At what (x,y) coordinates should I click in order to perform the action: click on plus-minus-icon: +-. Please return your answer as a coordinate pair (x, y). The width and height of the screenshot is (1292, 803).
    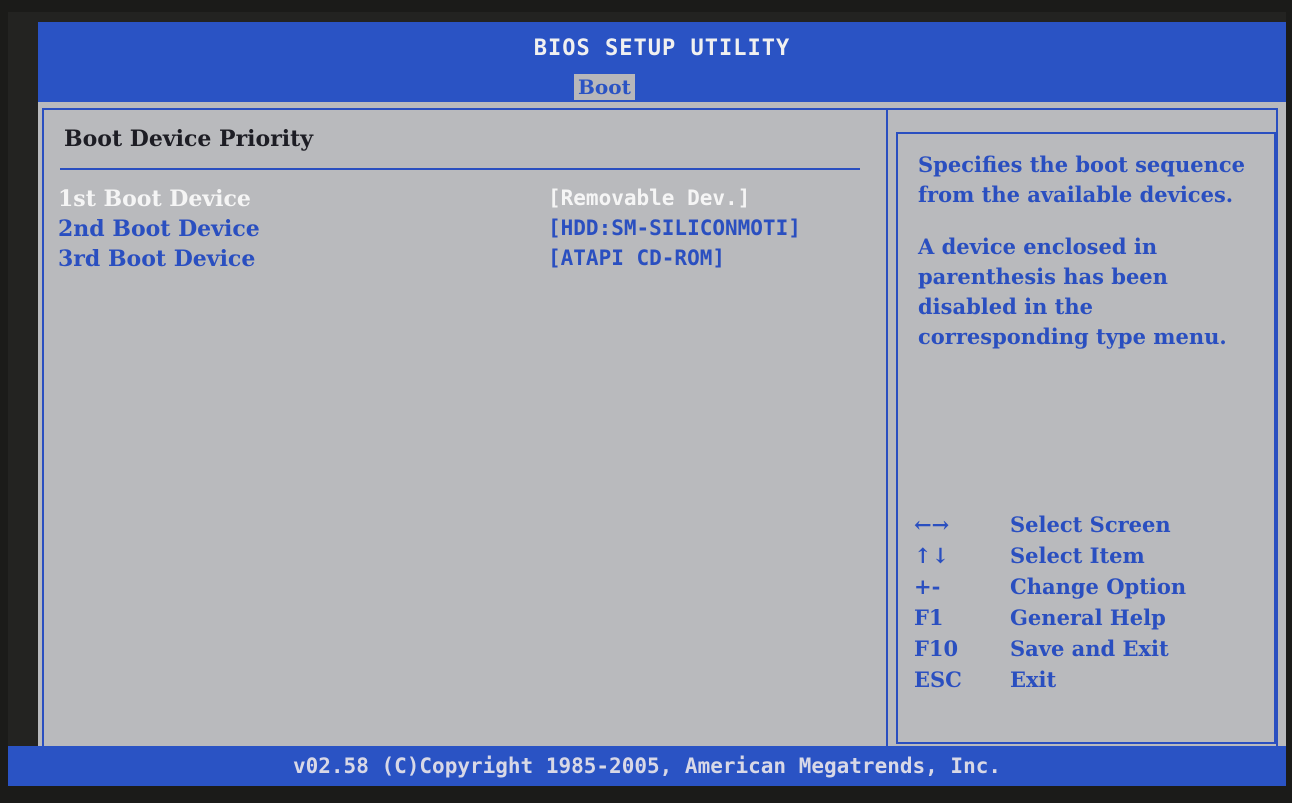
    Looking at the image, I should click on (927, 586).